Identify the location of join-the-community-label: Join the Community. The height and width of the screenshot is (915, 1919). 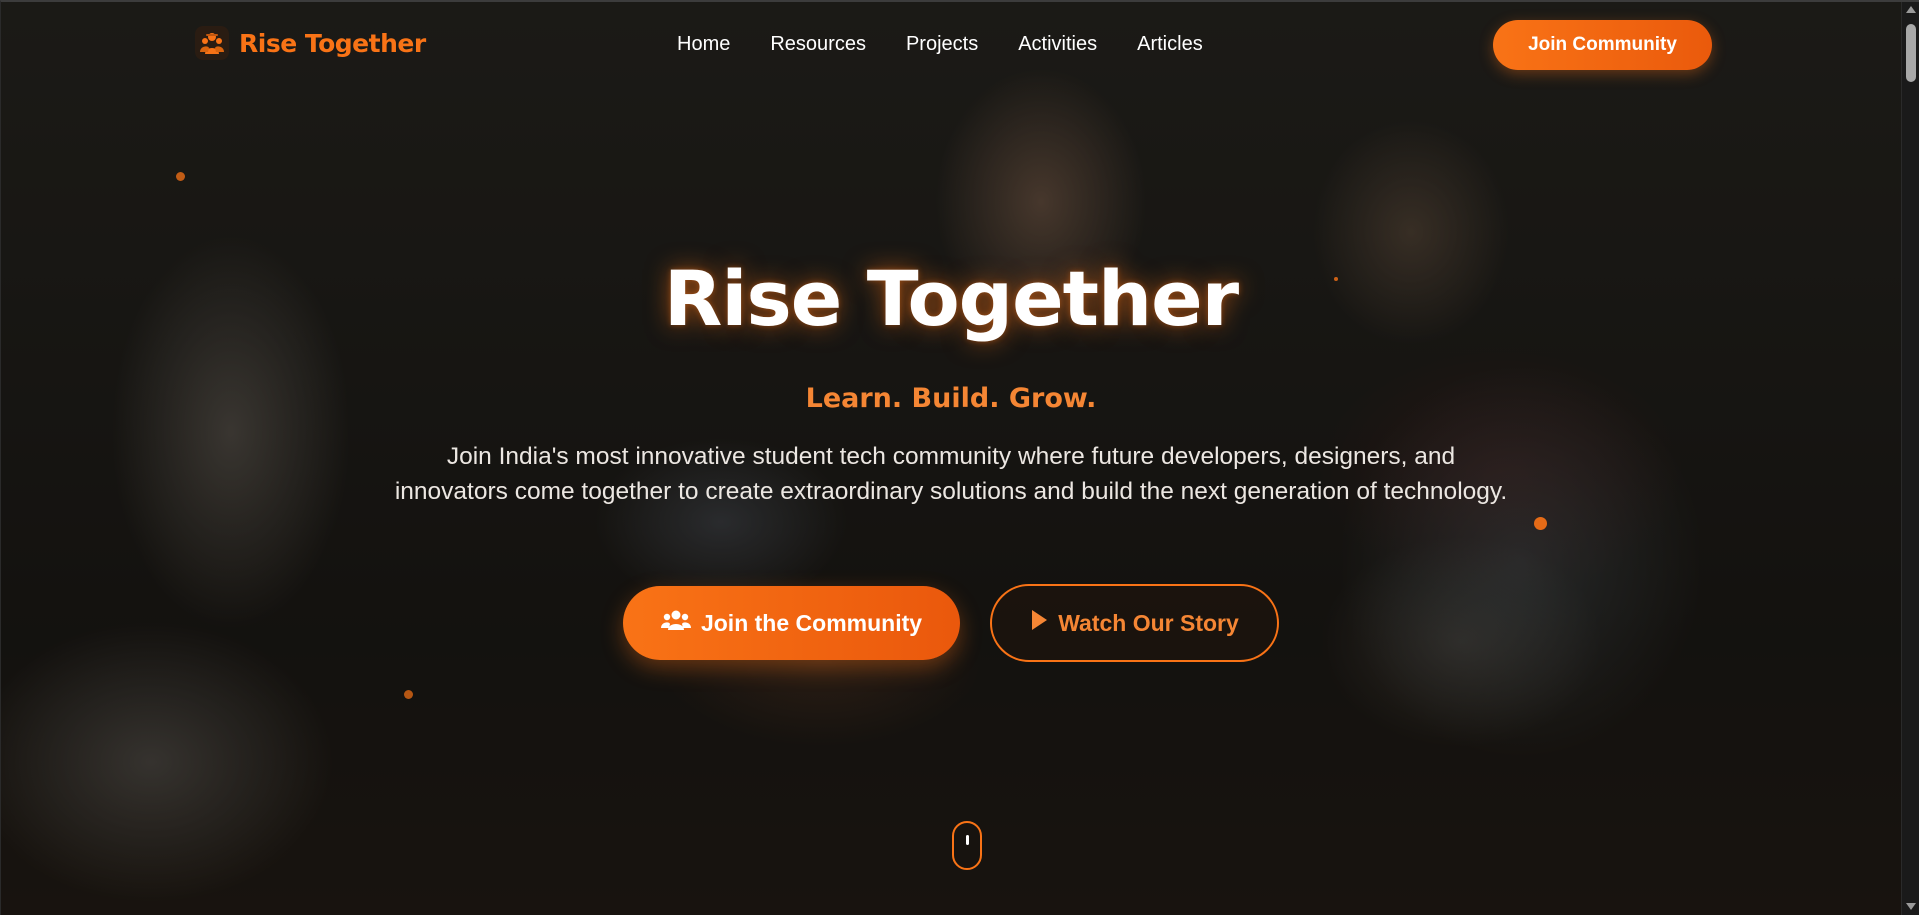
(811, 622).